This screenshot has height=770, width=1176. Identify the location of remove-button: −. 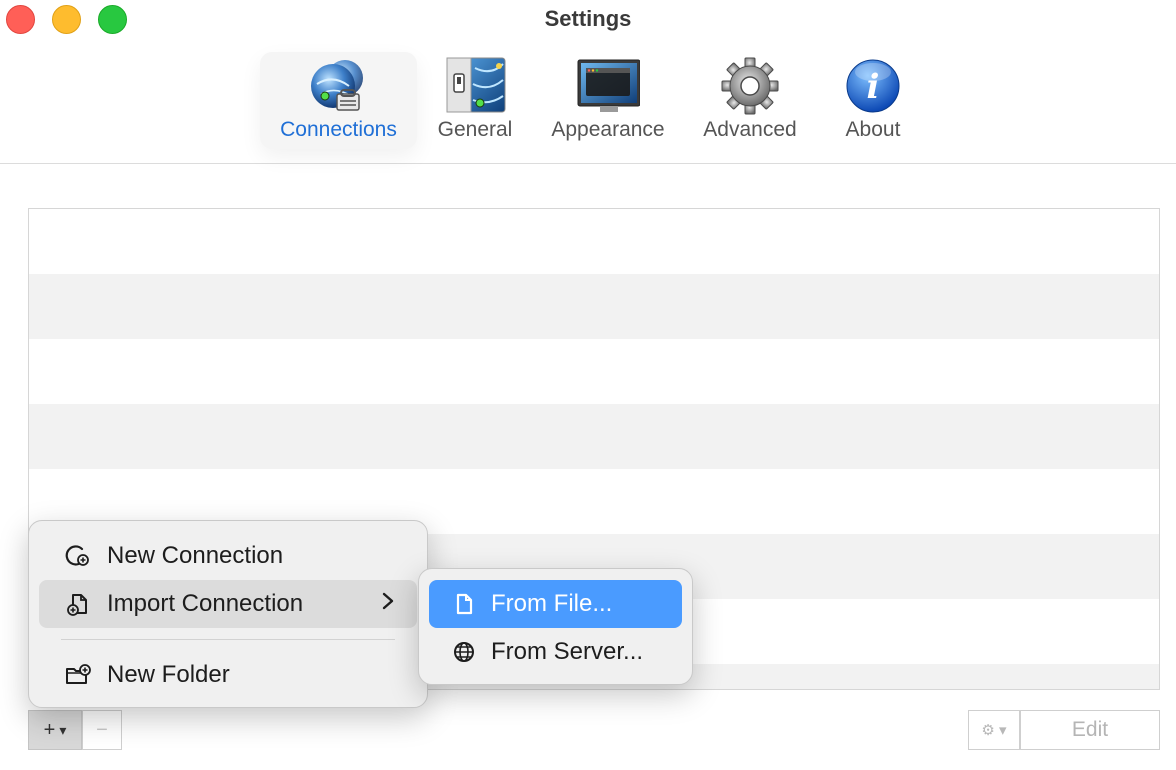
(102, 730).